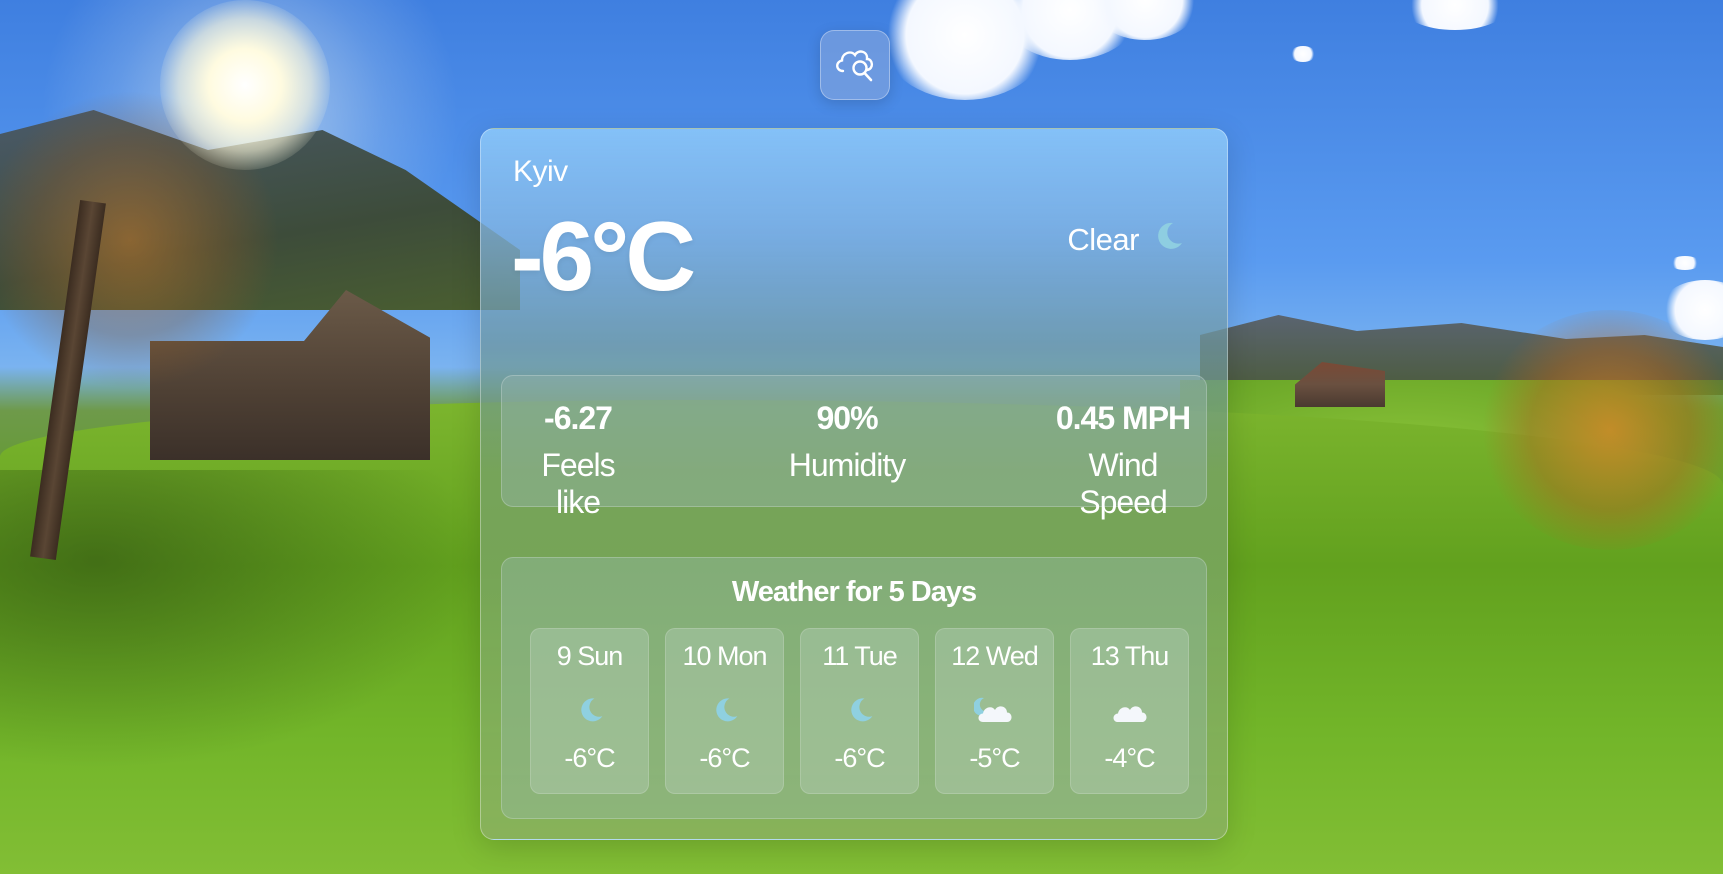 Image resolution: width=1723 pixels, height=874 pixels. What do you see at coordinates (847, 465) in the screenshot?
I see `humidity-label: Humidity` at bounding box center [847, 465].